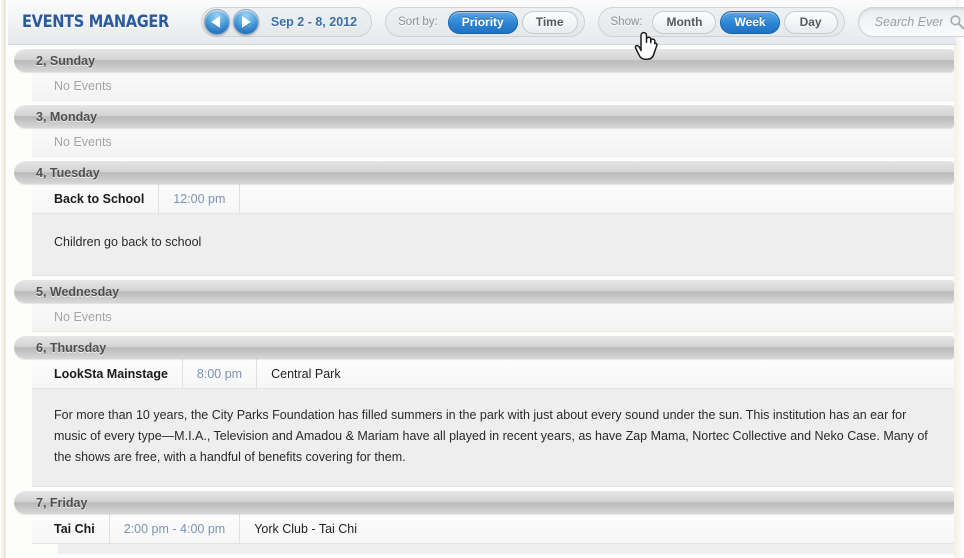 This screenshot has width=964, height=558. I want to click on day-title: 2, Sunday, so click(66, 60).